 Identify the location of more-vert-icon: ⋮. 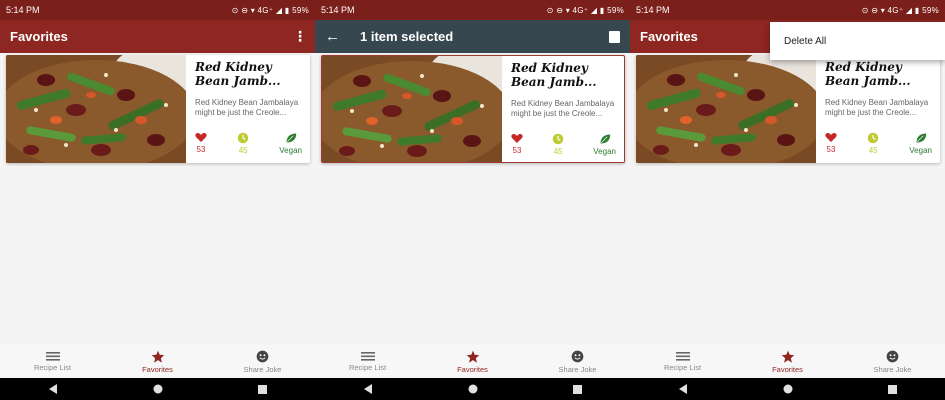
(300, 36).